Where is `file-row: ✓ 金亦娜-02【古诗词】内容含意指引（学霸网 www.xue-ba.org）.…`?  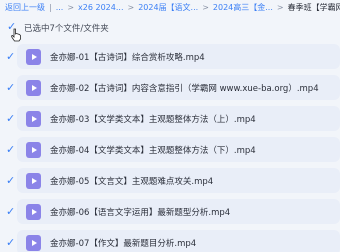 file-row: ✓ 金亦娜-02【古诗词】内容含意指引（学霸网 www.xue-ba.org）.… is located at coordinates (170, 87).